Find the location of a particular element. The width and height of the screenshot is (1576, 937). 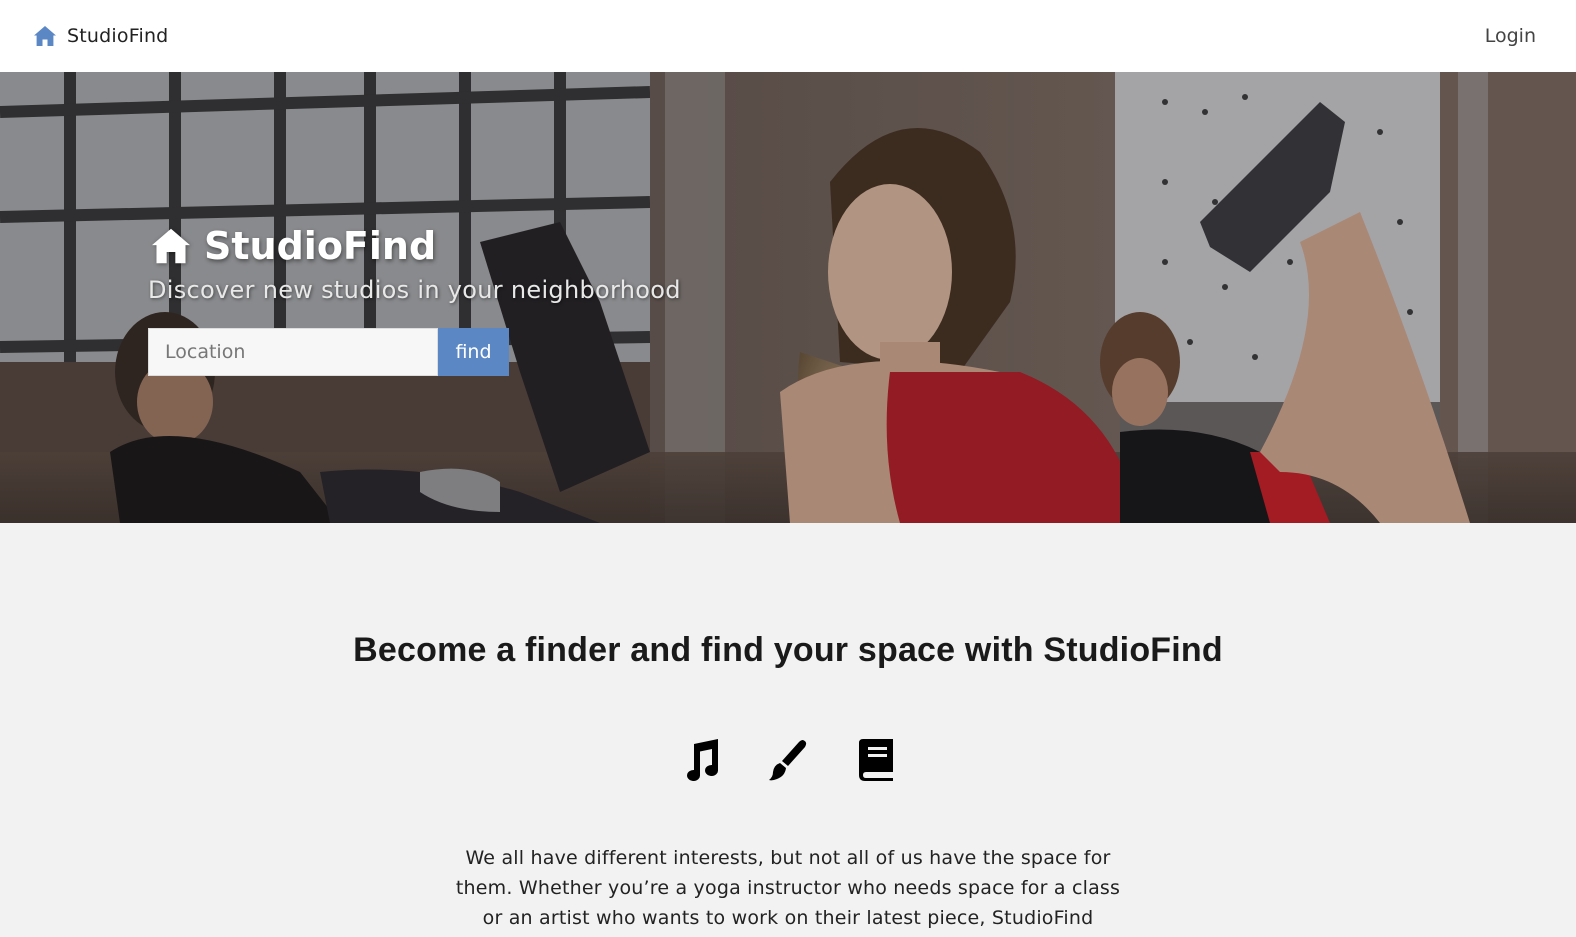

hero-title-row: StudioFind is located at coordinates (414, 246).